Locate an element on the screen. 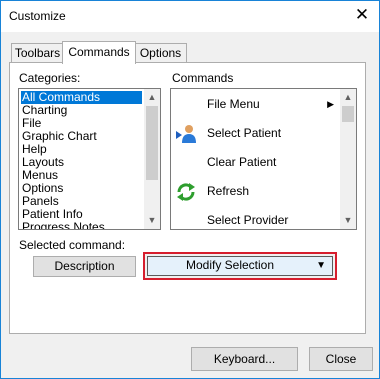 The width and height of the screenshot is (380, 379). commands-scrollbar: ▲ ▼ is located at coordinates (348, 159).